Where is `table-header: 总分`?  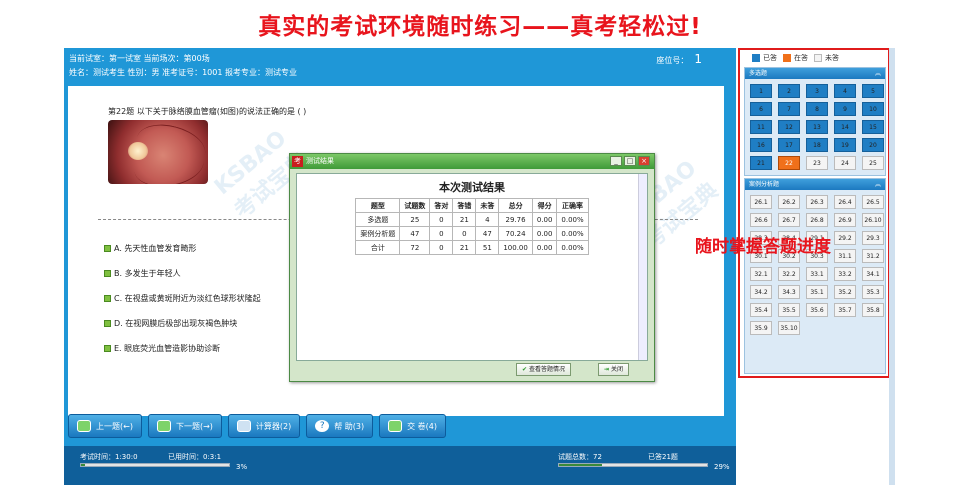 table-header: 总分 is located at coordinates (515, 205).